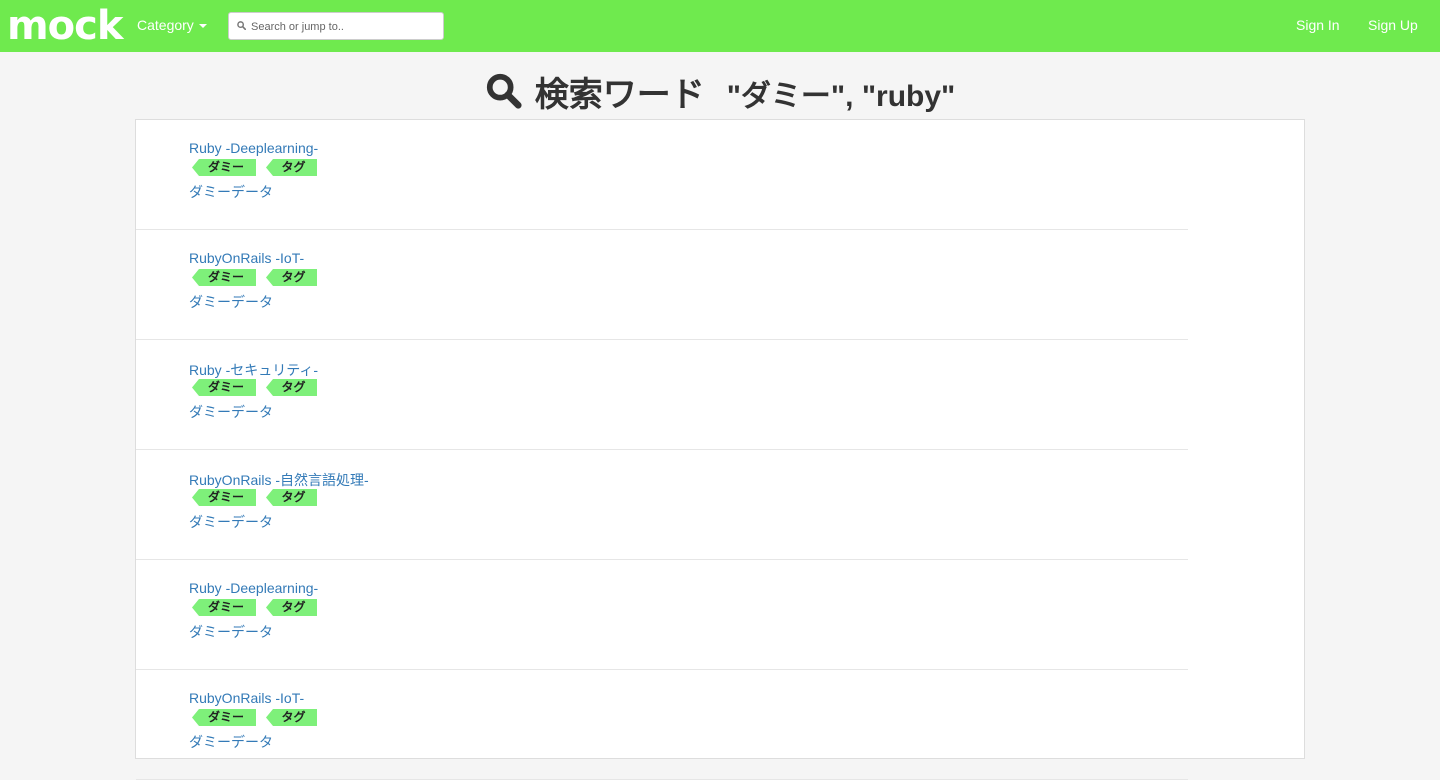 The width and height of the screenshot is (1440, 780). Describe the element at coordinates (841, 96) in the screenshot. I see `search-query: "ダミー", "ruby"` at that location.